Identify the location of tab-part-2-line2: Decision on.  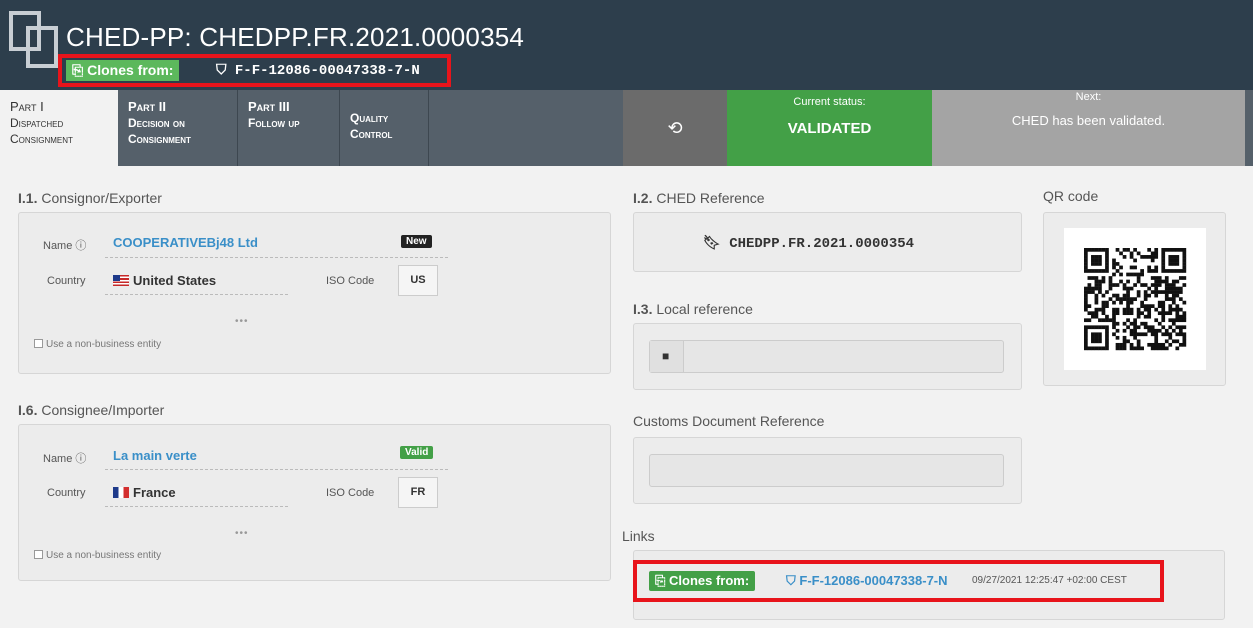
(156, 123).